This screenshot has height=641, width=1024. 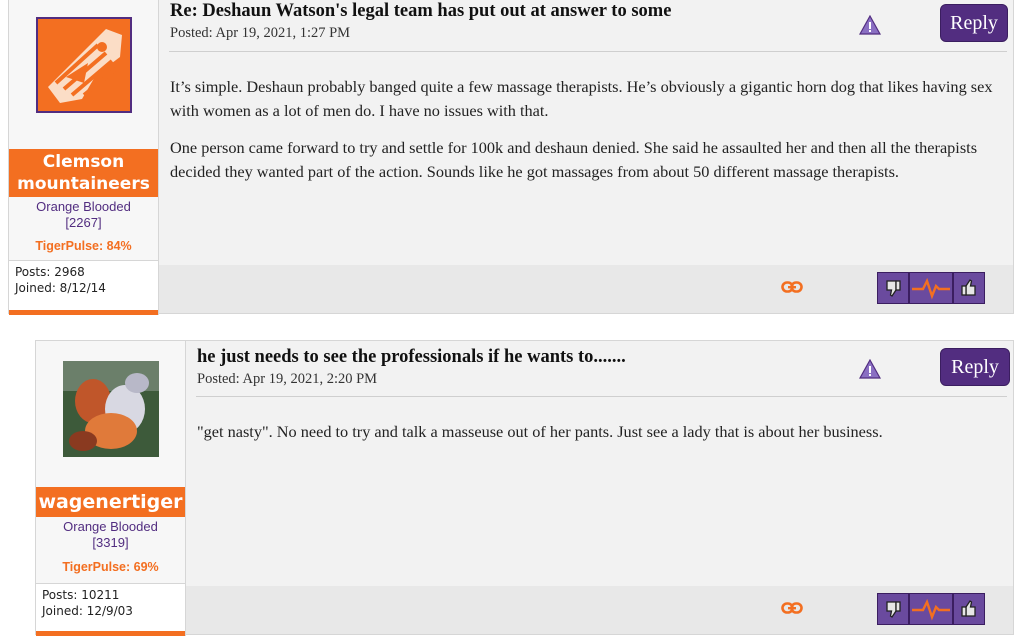 What do you see at coordinates (81, 595) in the screenshot?
I see `user-post-count: Posts: 10211` at bounding box center [81, 595].